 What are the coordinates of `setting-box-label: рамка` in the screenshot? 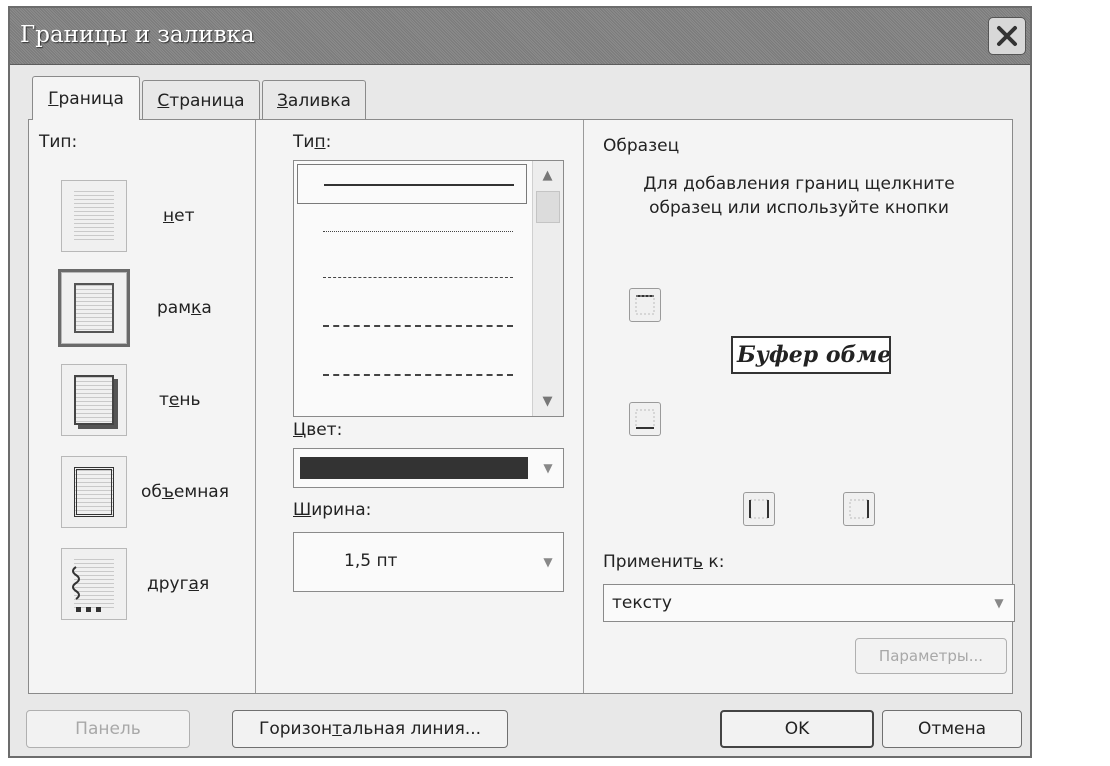 It's located at (184, 308).